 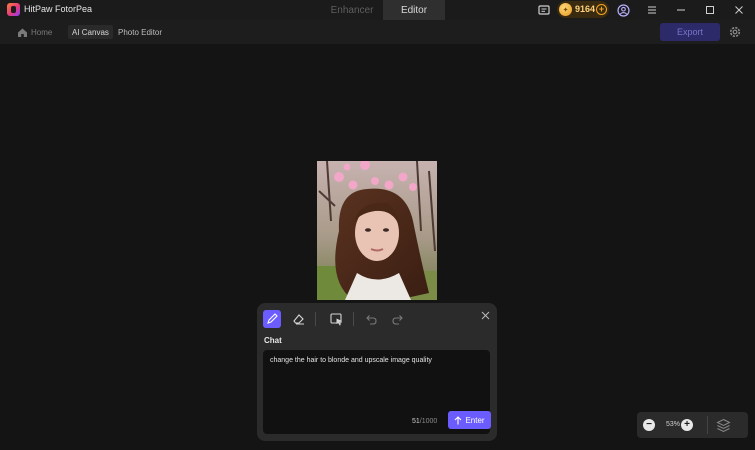 I want to click on canvas-image, so click(x=377, y=230).